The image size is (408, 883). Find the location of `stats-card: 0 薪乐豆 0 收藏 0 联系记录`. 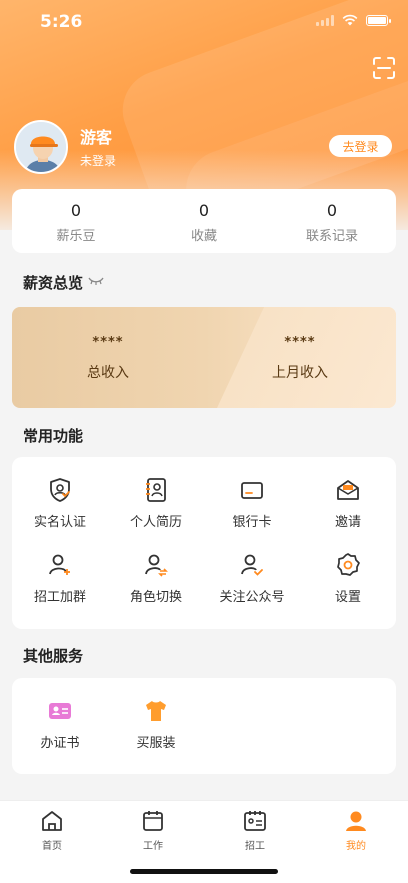

stats-card: 0 薪乐豆 0 收藏 0 联系记录 is located at coordinates (204, 221).